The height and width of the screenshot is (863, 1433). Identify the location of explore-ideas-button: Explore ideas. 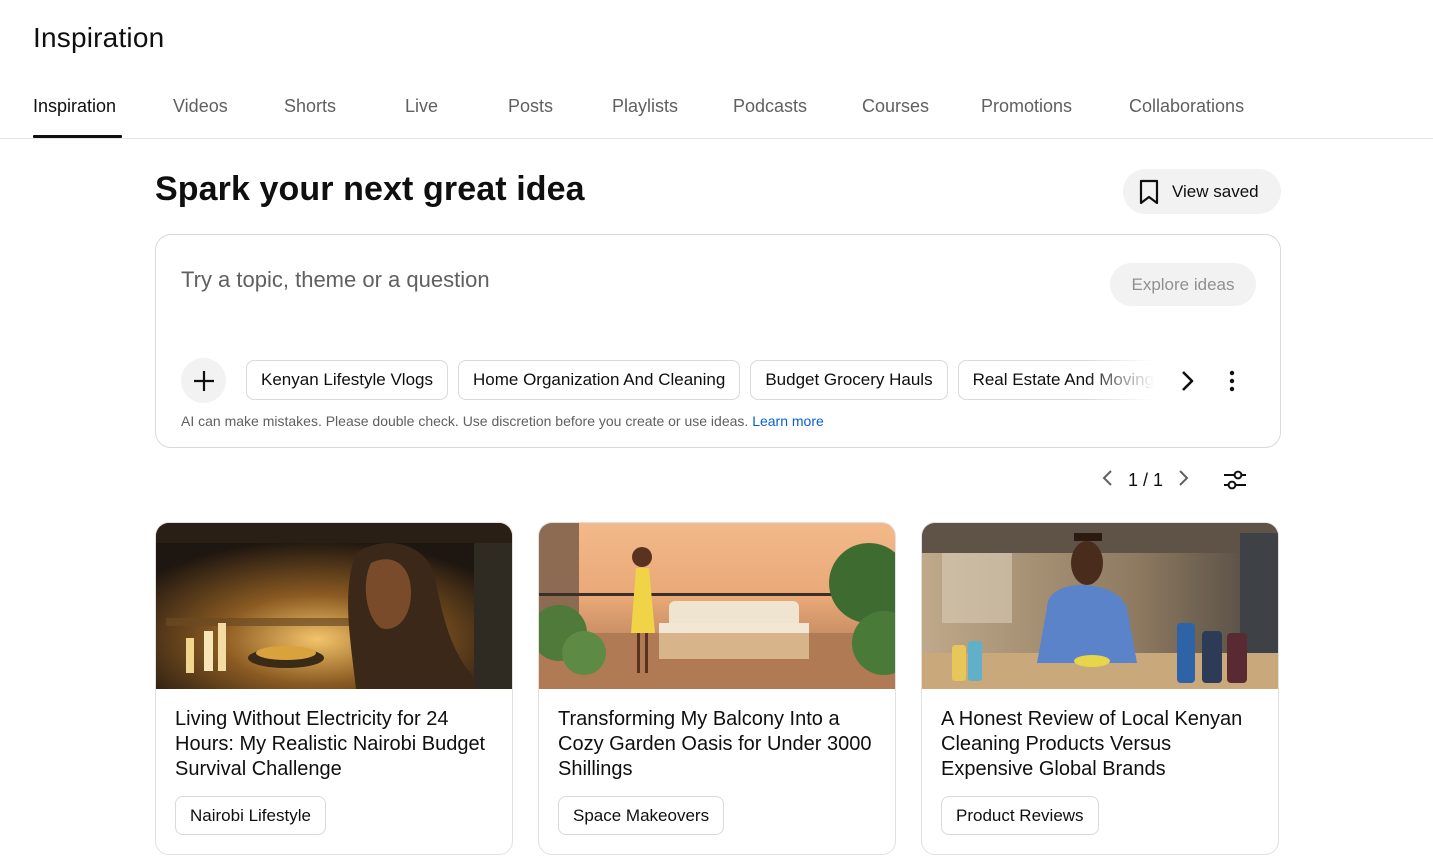
(1183, 284).